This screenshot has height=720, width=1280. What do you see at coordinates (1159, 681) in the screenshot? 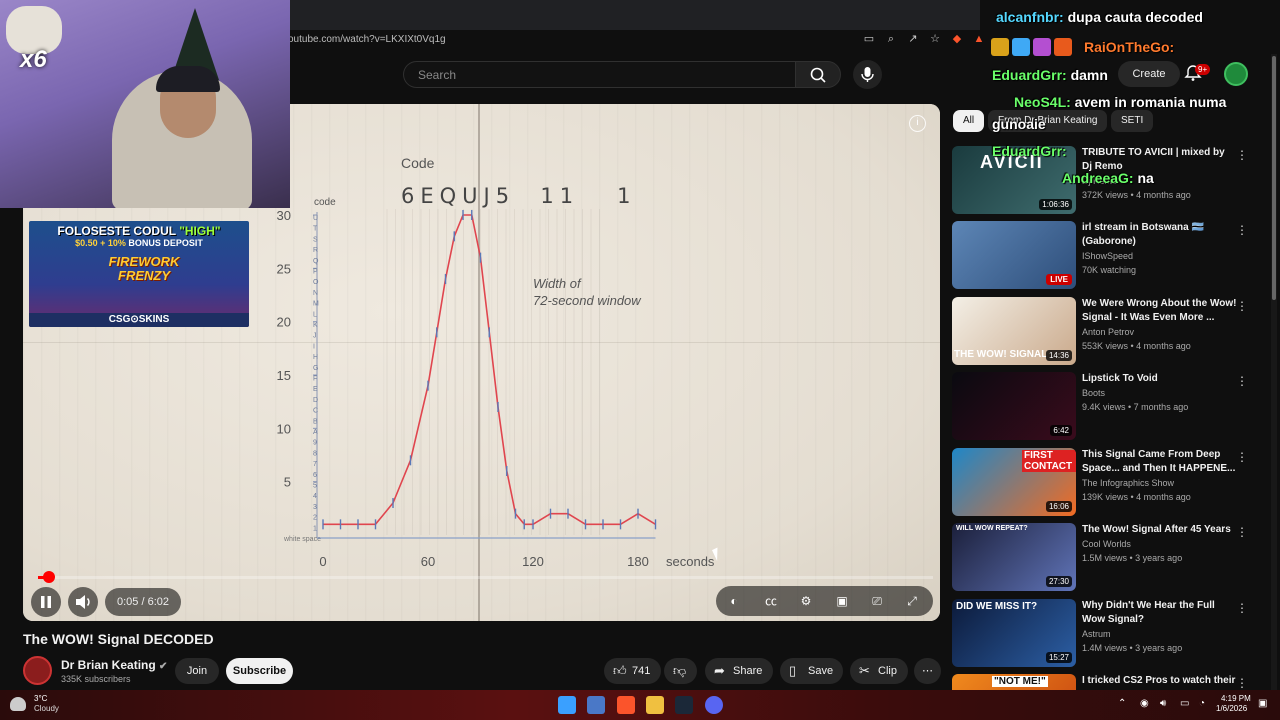
I see `video-title: I tricked CS2 Pros to watch their` at bounding box center [1159, 681].